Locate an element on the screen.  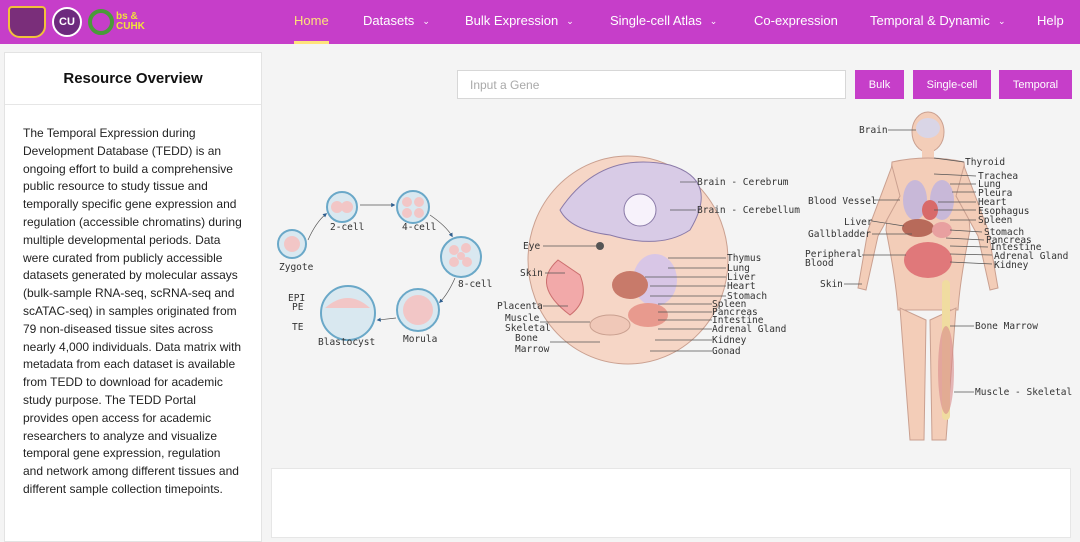
logo-group: CU bs & CUHK is located at coordinates (79, 22).